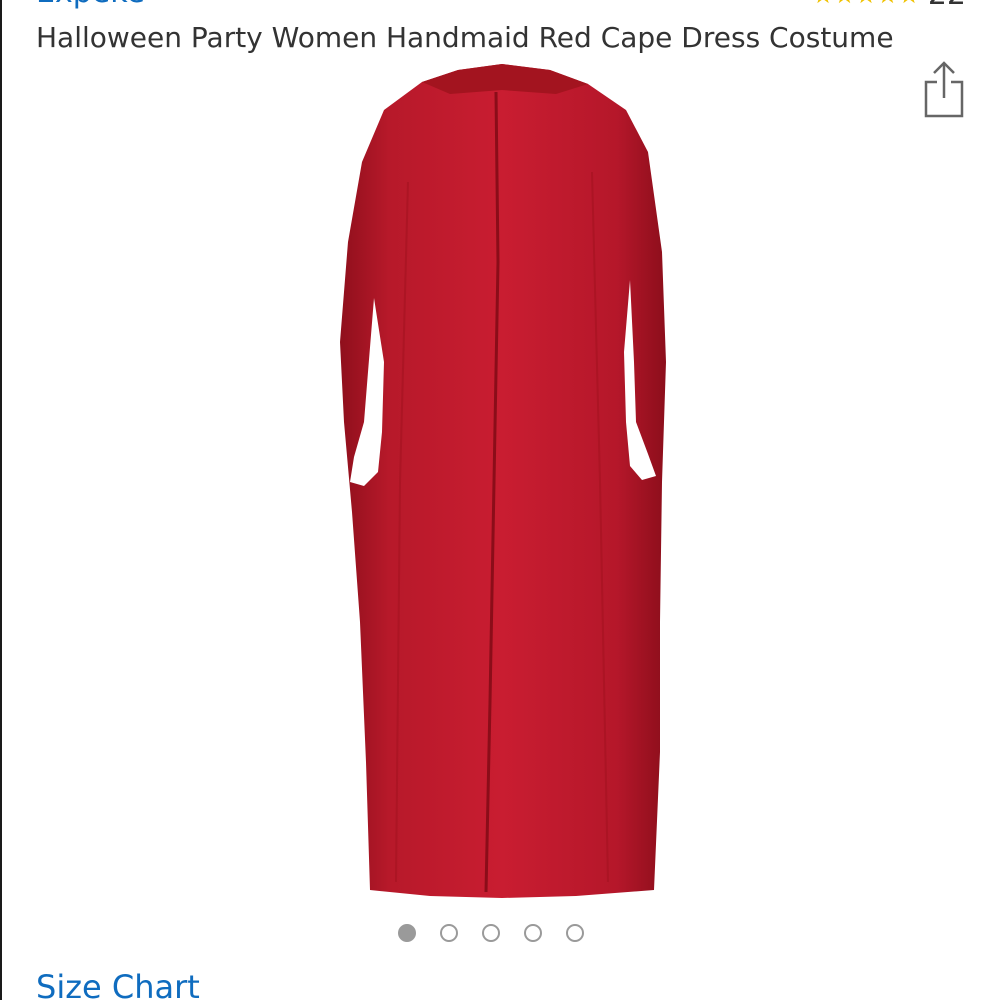 The width and height of the screenshot is (1000, 1006). I want to click on rating-count: 22, so click(947, 5).